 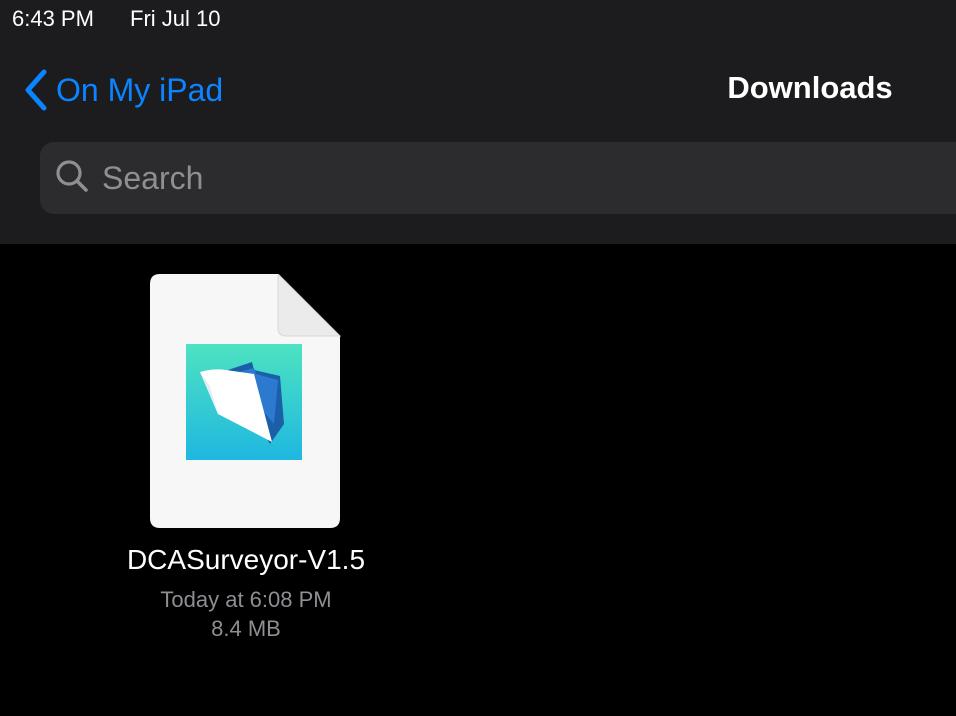 I want to click on back-button: On My iPad, so click(x=121, y=90).